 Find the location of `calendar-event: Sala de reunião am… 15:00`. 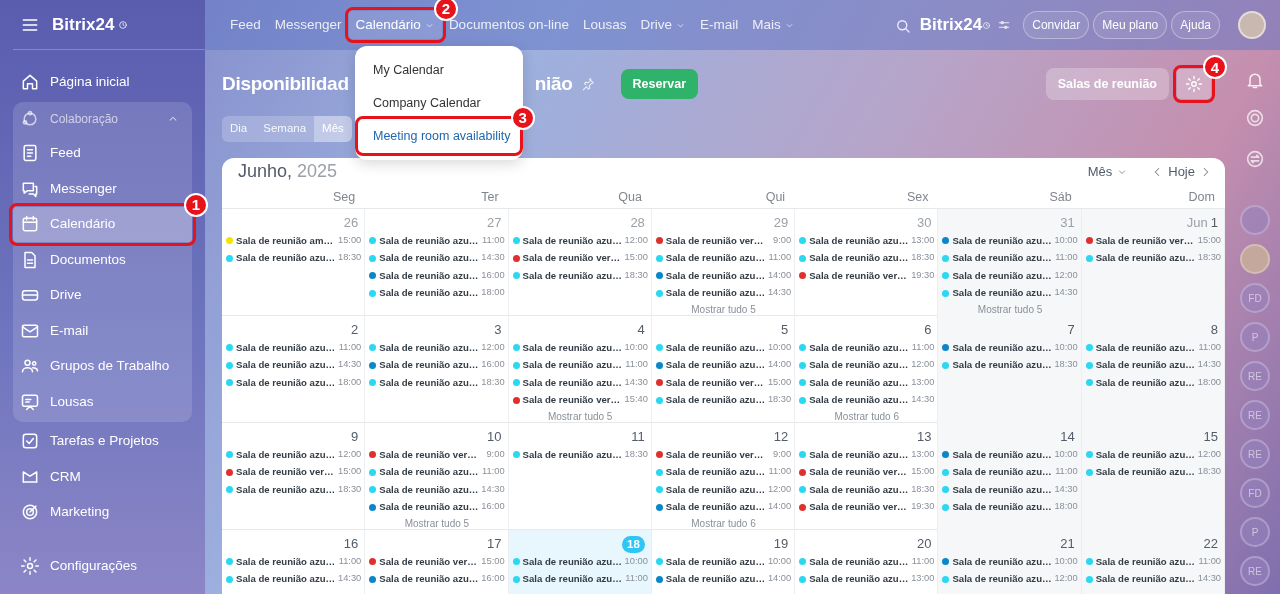

calendar-event: Sala de reunião am… 15:00 is located at coordinates (294, 241).